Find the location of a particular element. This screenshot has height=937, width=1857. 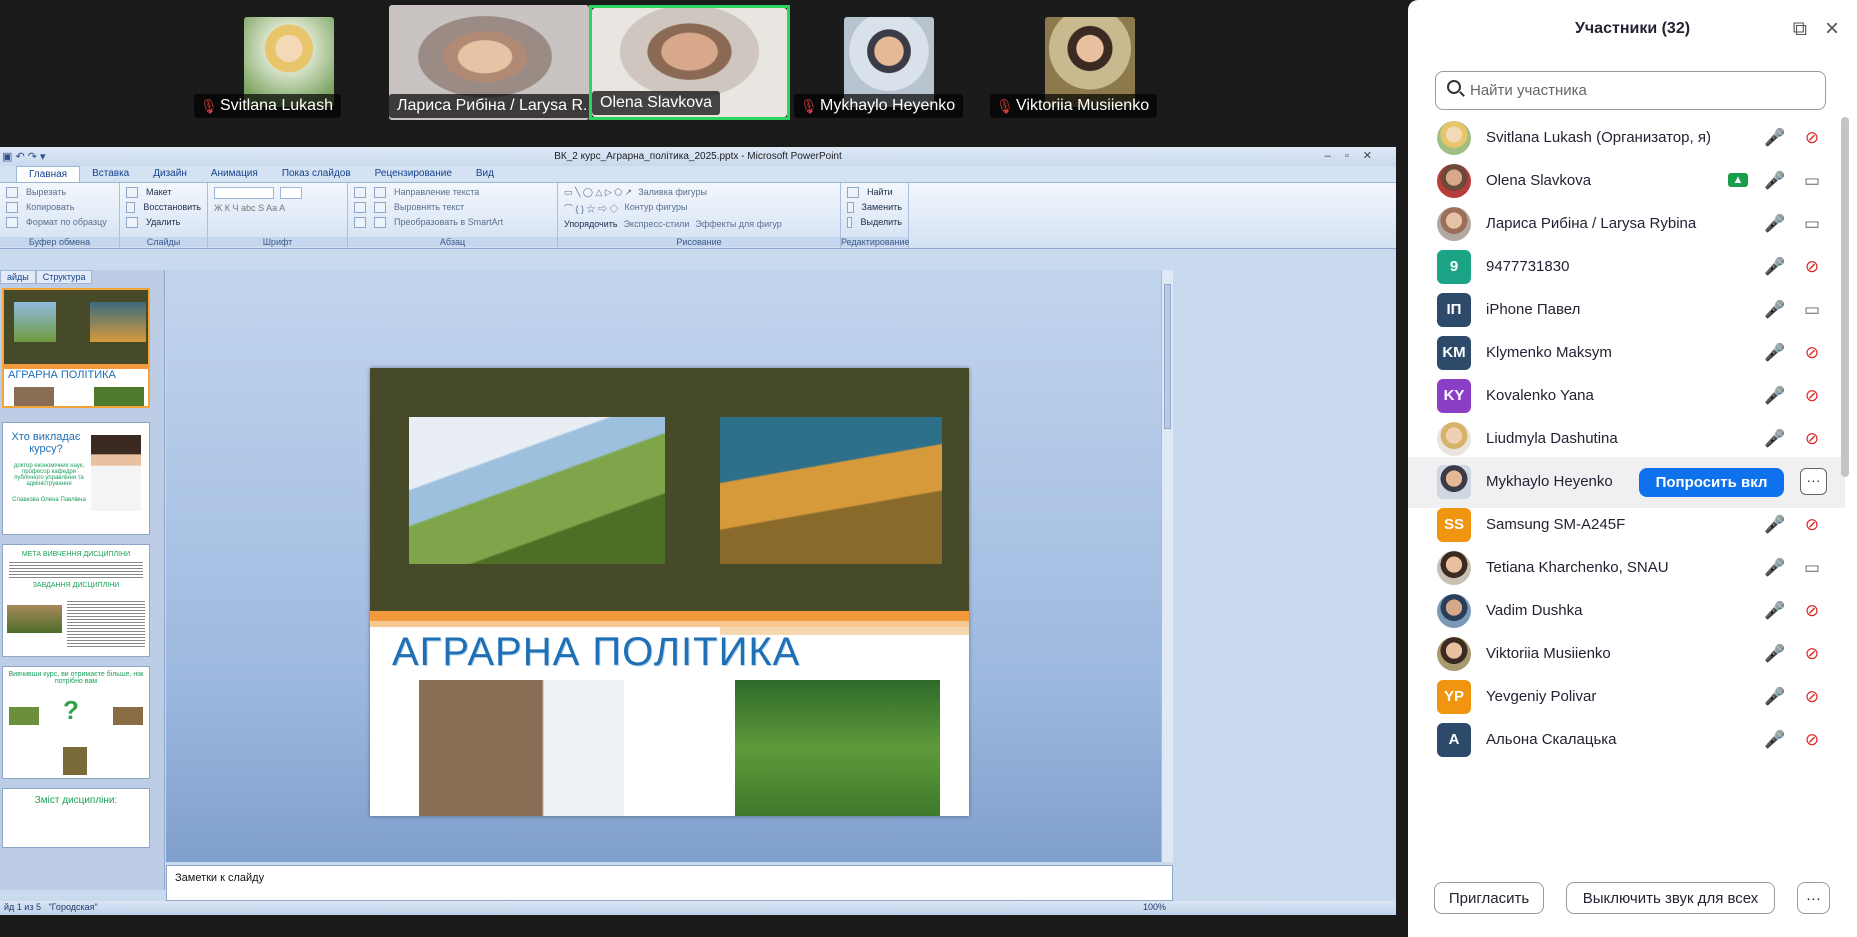

search-box is located at coordinates (1630, 90).